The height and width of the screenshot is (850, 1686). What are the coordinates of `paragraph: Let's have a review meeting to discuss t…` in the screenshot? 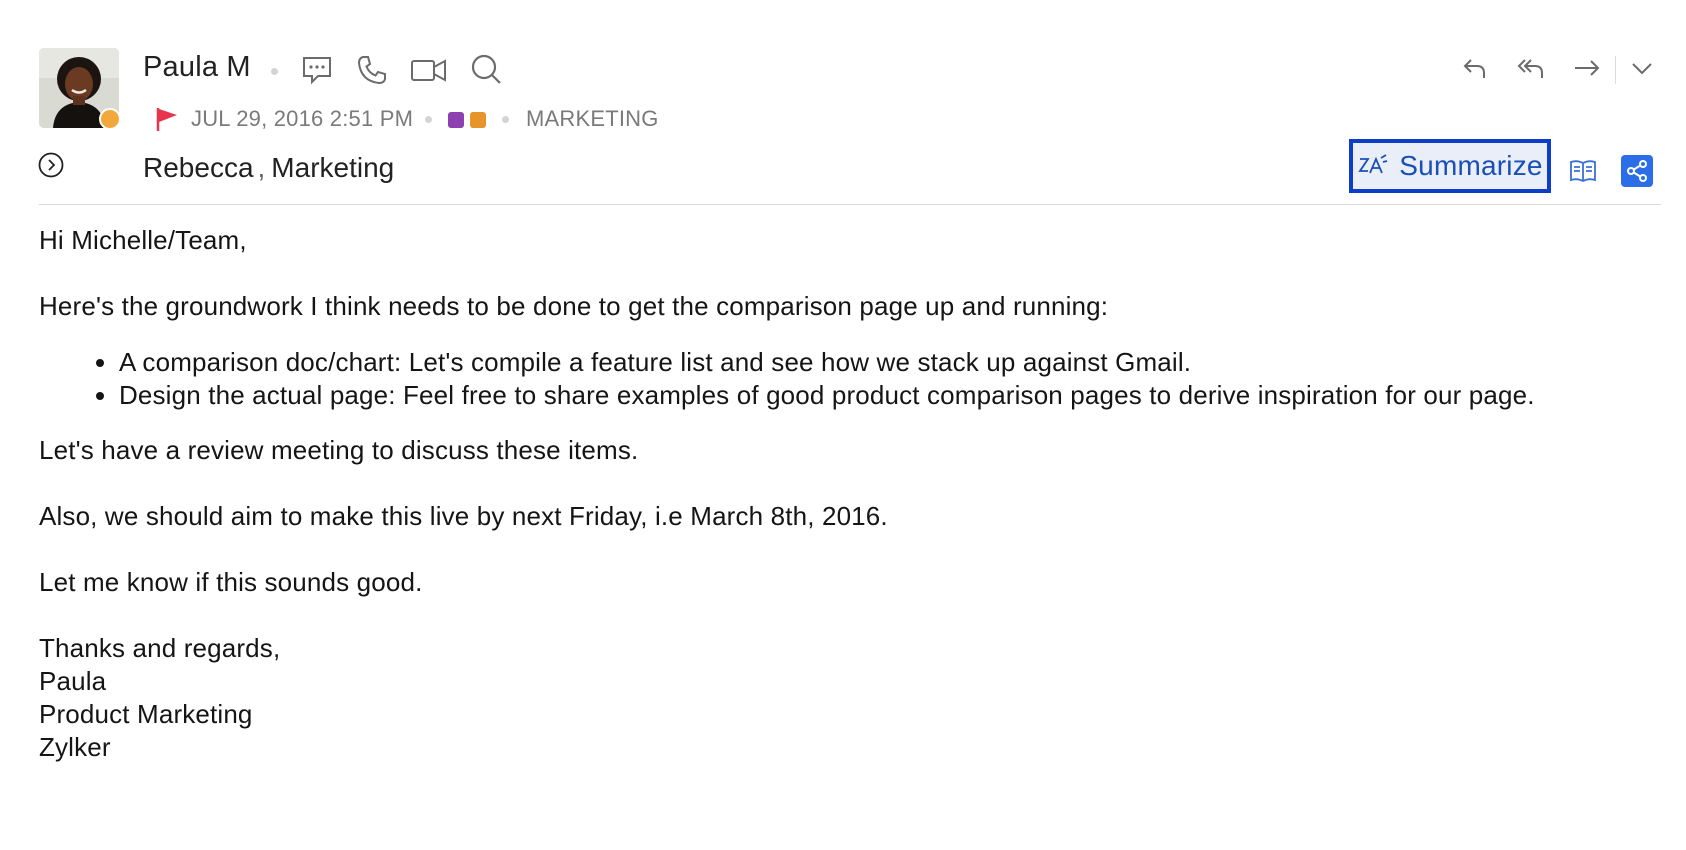 It's located at (339, 450).